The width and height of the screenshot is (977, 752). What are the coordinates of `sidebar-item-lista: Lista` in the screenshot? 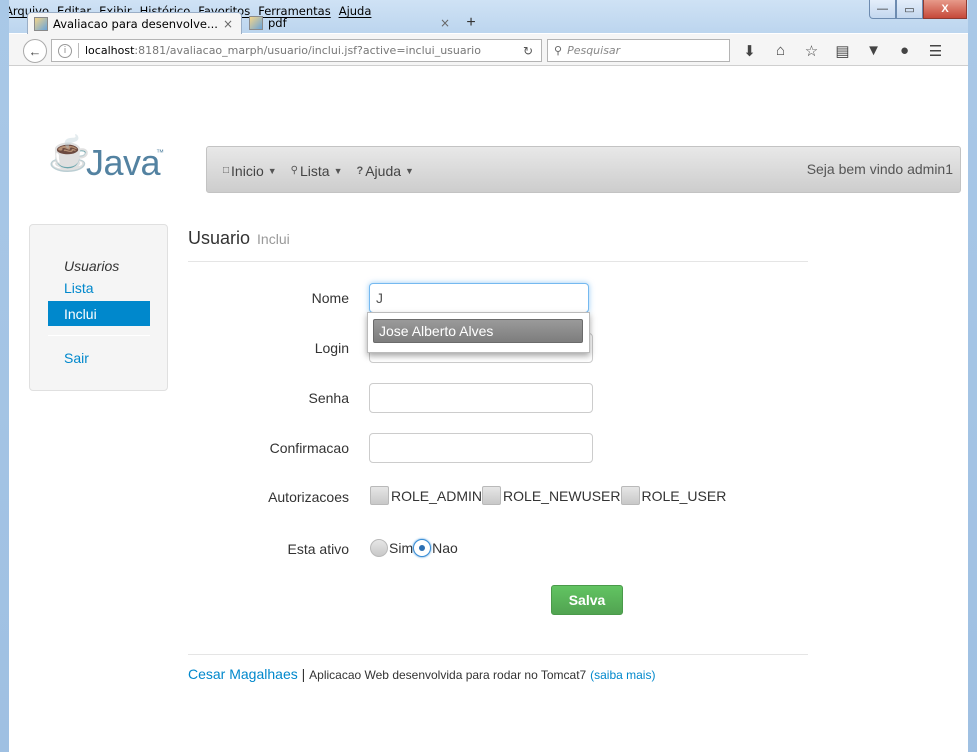 It's located at (79, 288).